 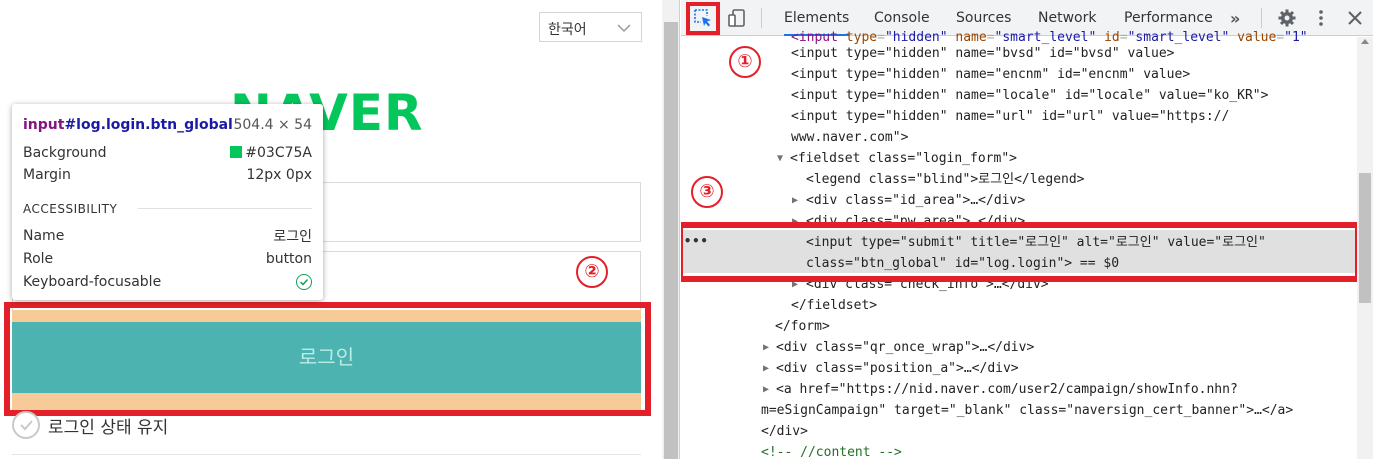 I want to click on devtools-scrollbar, so click(x=1365, y=248).